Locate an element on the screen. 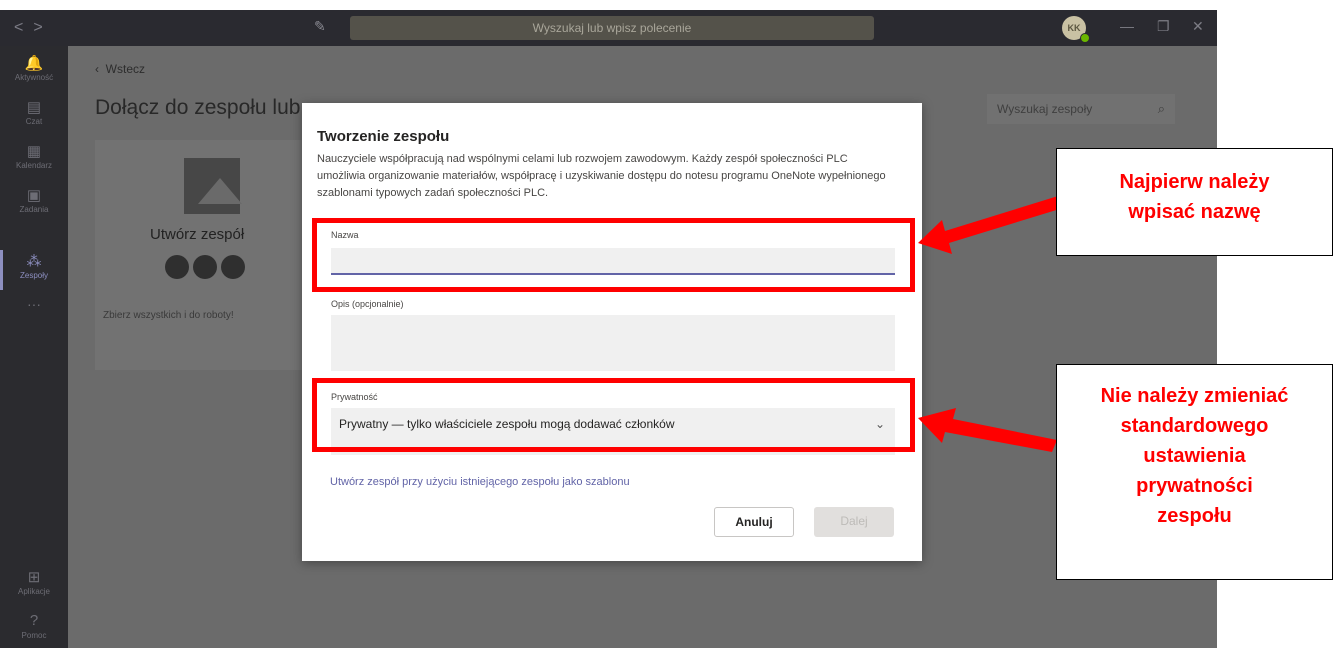 This screenshot has height=648, width=1333. arrow-to-privacy-field is located at coordinates (987, 430).